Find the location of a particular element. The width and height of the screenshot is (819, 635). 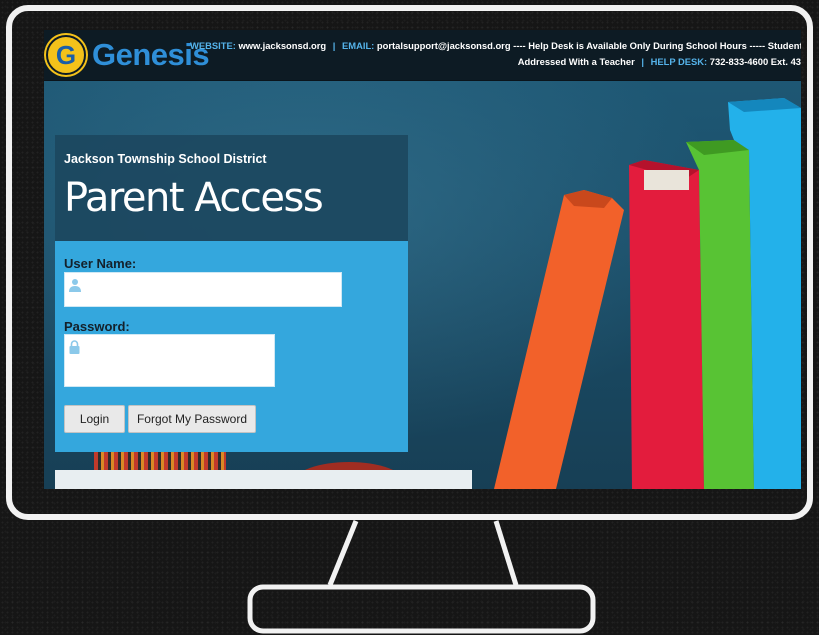

monitor-base is located at coordinates (421, 609).